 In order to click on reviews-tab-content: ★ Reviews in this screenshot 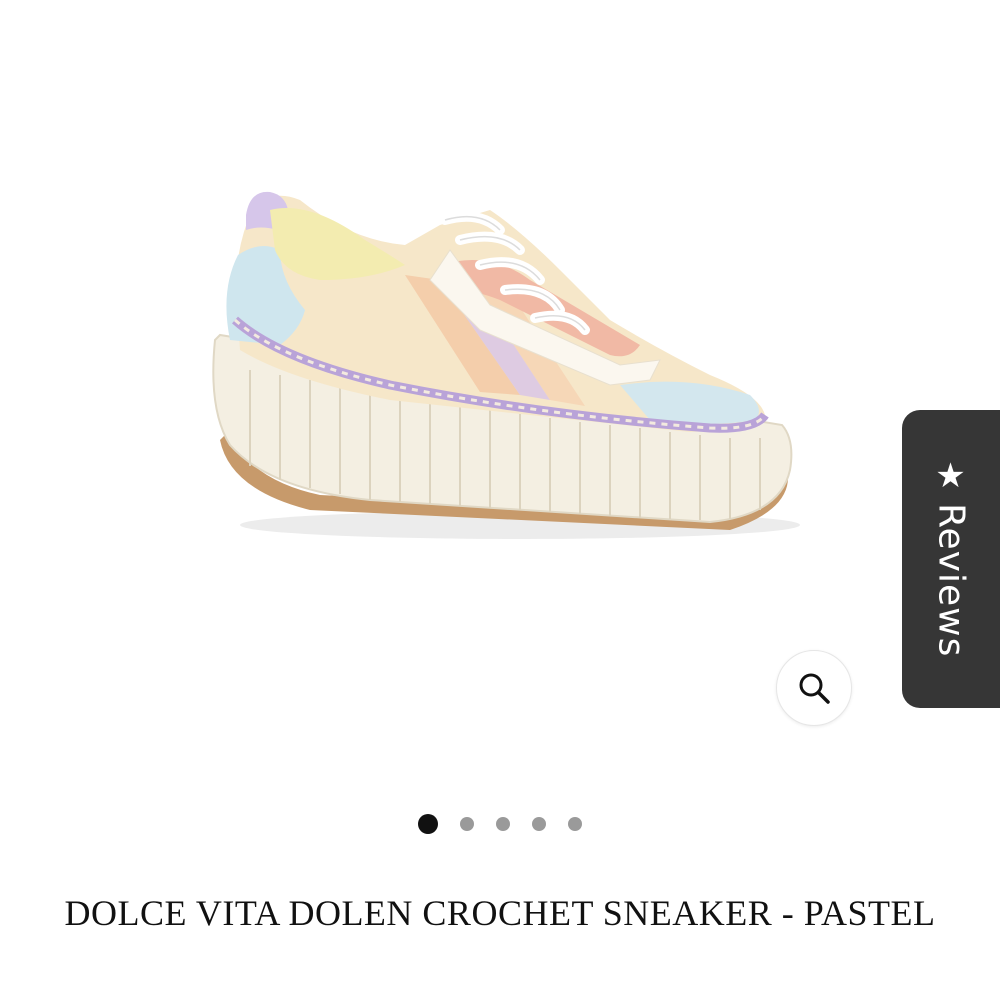, I will do `click(951, 556)`.